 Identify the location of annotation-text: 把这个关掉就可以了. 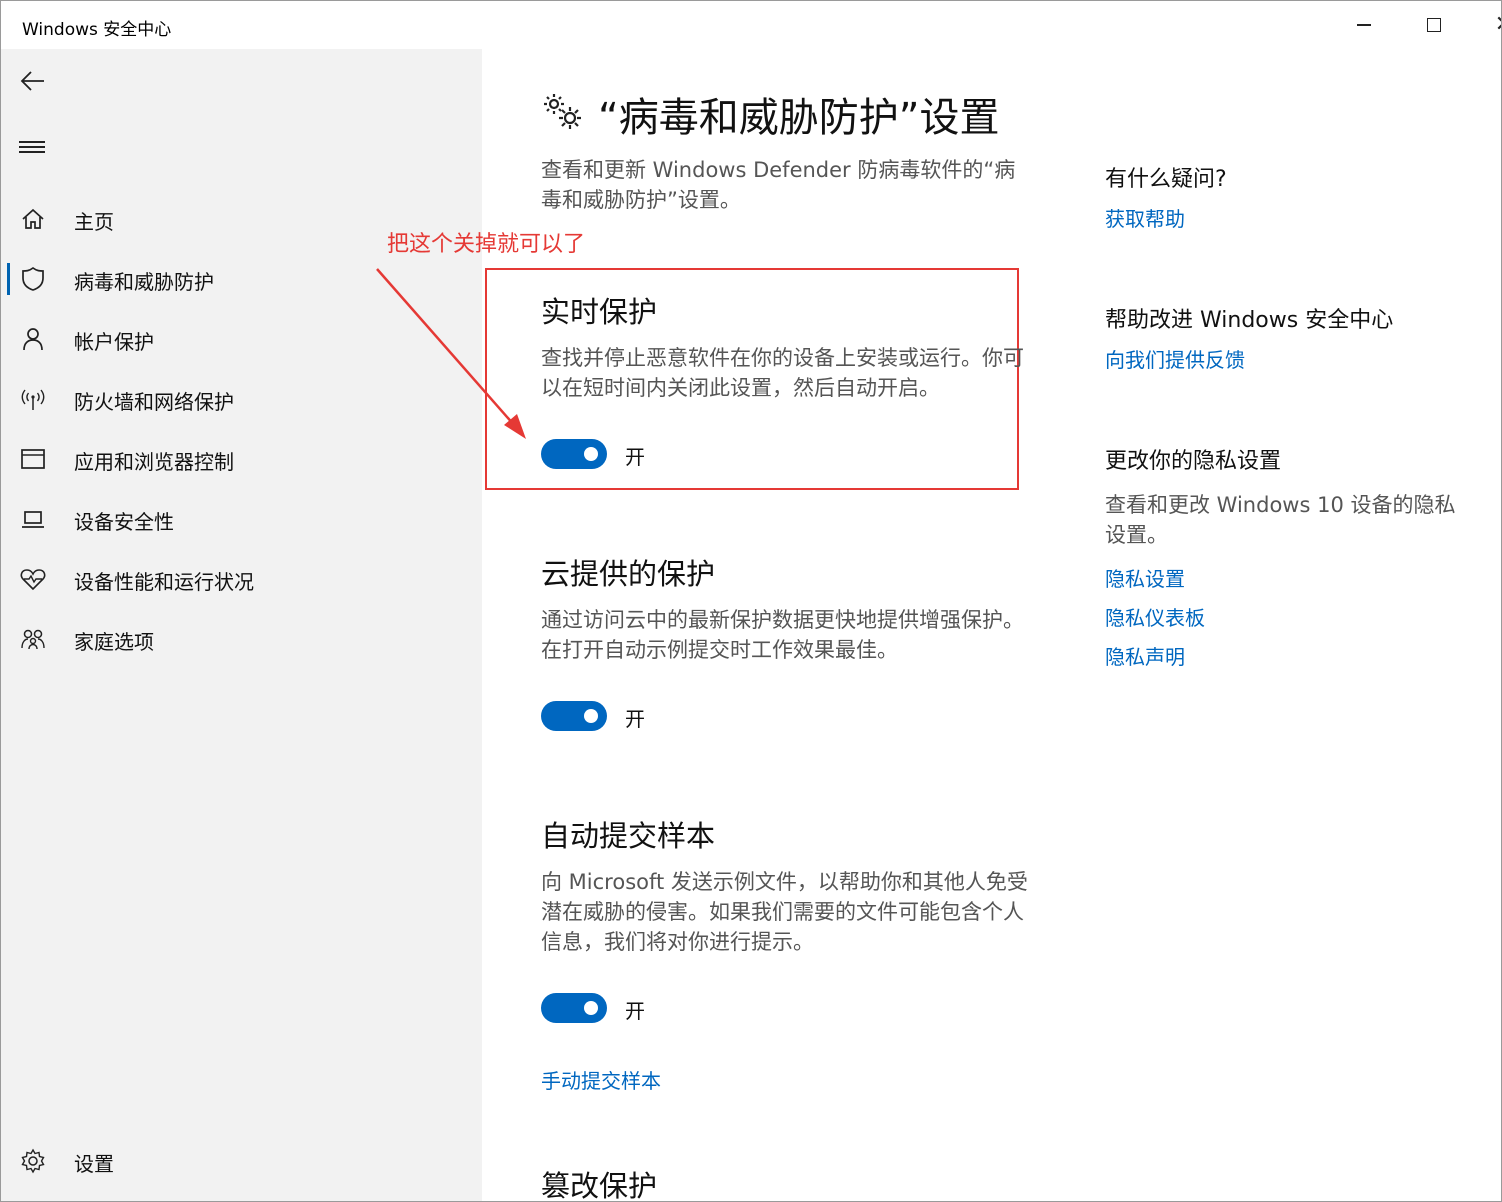
(486, 244).